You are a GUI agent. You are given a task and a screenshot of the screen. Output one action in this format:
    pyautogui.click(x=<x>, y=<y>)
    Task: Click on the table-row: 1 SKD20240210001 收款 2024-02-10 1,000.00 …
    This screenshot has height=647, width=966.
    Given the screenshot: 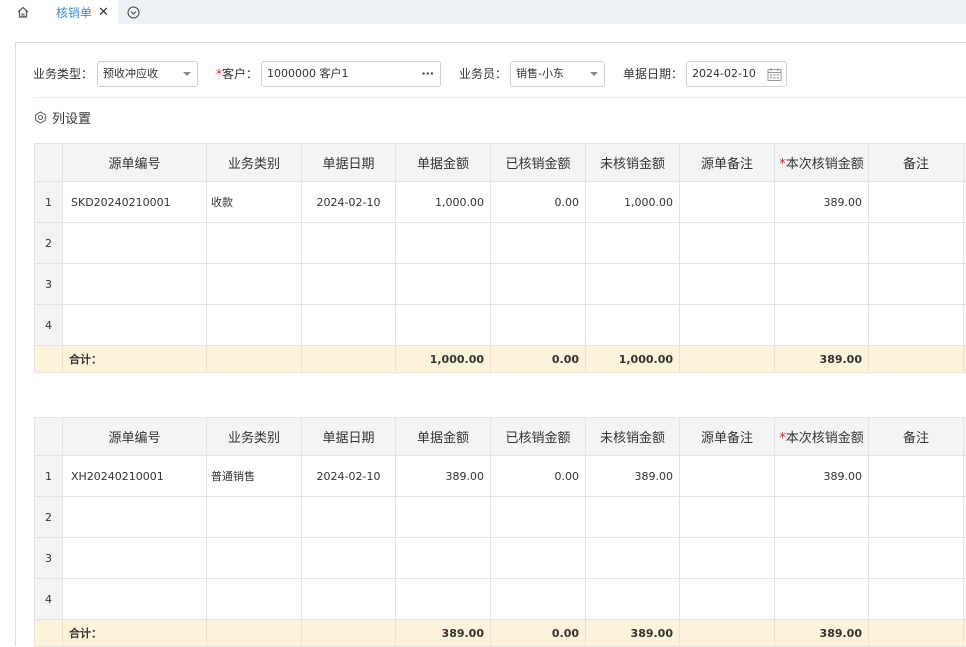 What is the action you would take?
    pyautogui.click(x=500, y=202)
    